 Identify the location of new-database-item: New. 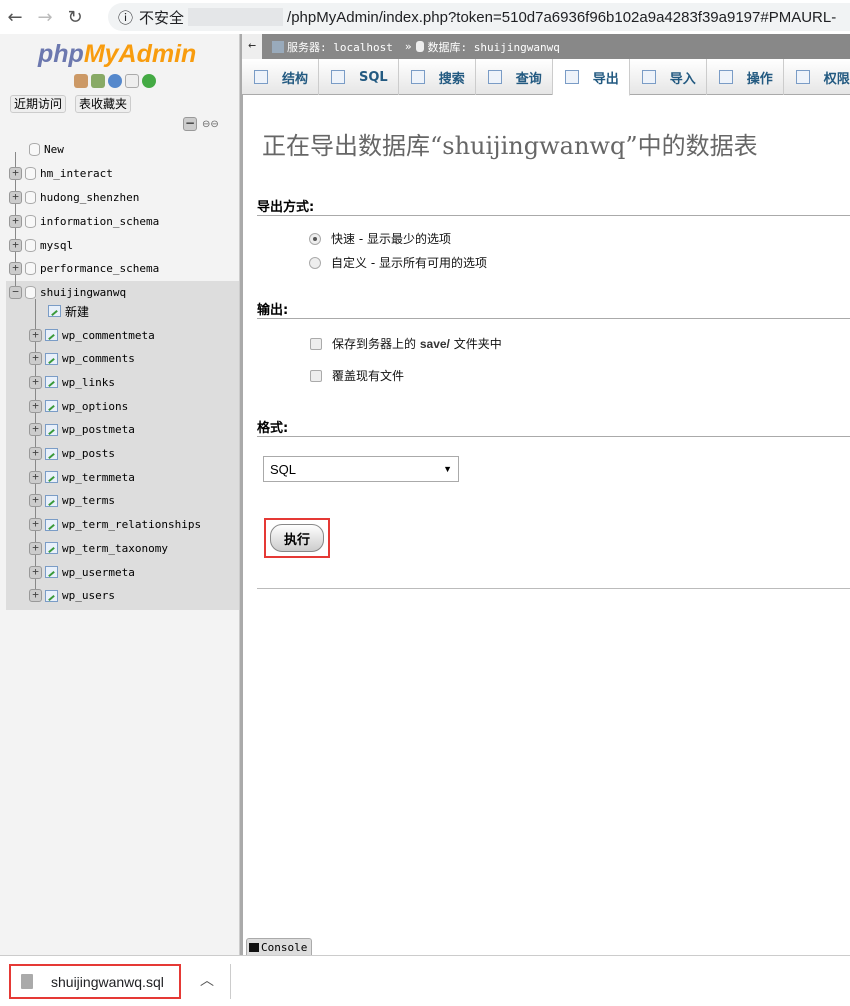
(46, 149).